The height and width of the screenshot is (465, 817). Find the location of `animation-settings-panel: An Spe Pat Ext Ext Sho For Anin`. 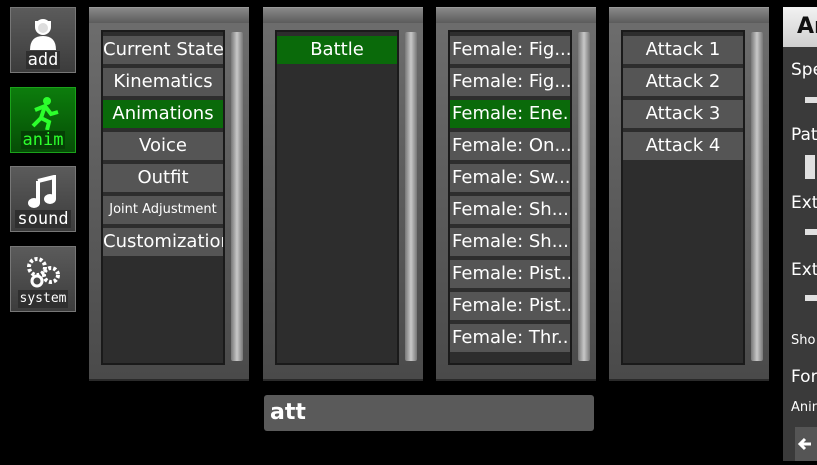

animation-settings-panel: An Spe Pat Ext Ext Sho For Anin is located at coordinates (800, 234).